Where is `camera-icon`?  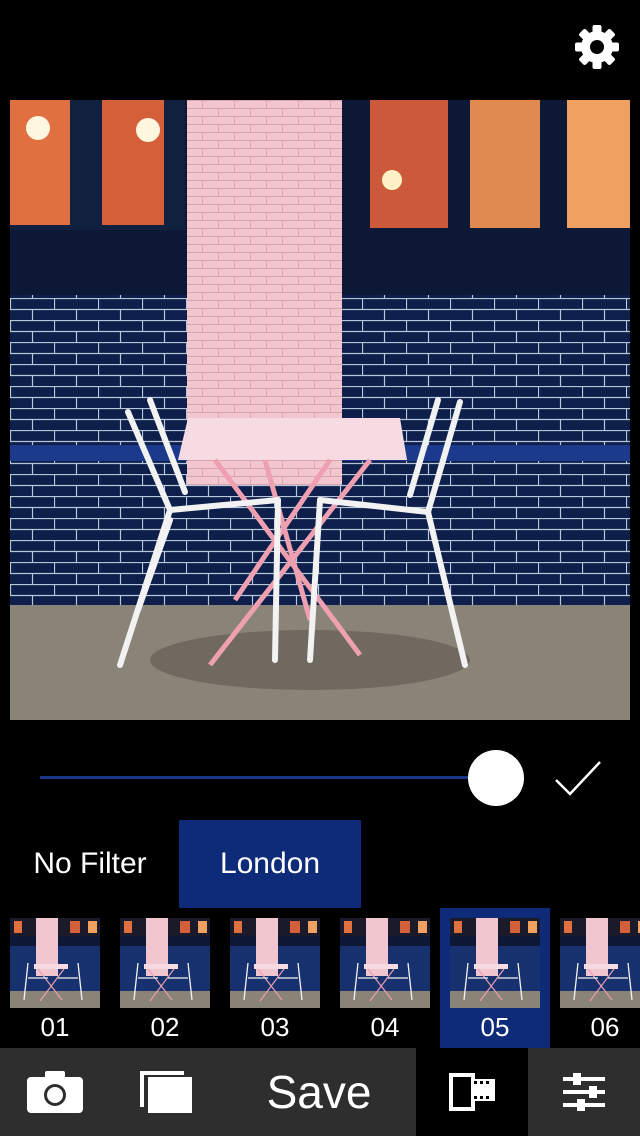 camera-icon is located at coordinates (55, 1092).